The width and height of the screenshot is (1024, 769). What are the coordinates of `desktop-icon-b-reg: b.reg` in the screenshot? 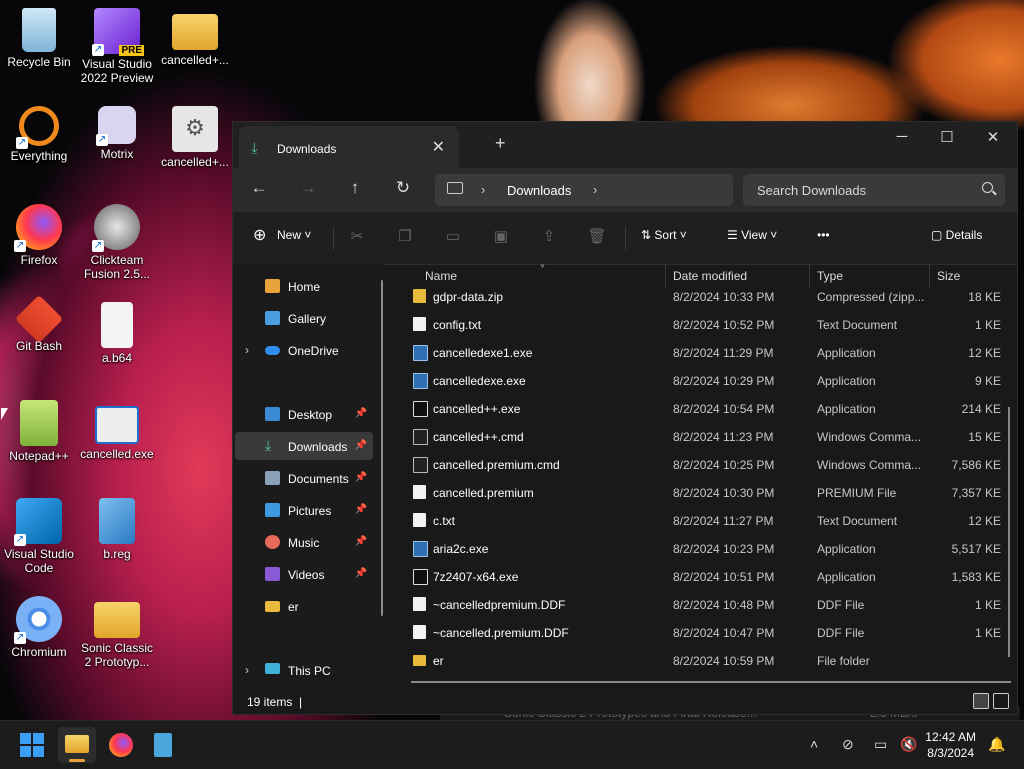 It's located at (117, 529).